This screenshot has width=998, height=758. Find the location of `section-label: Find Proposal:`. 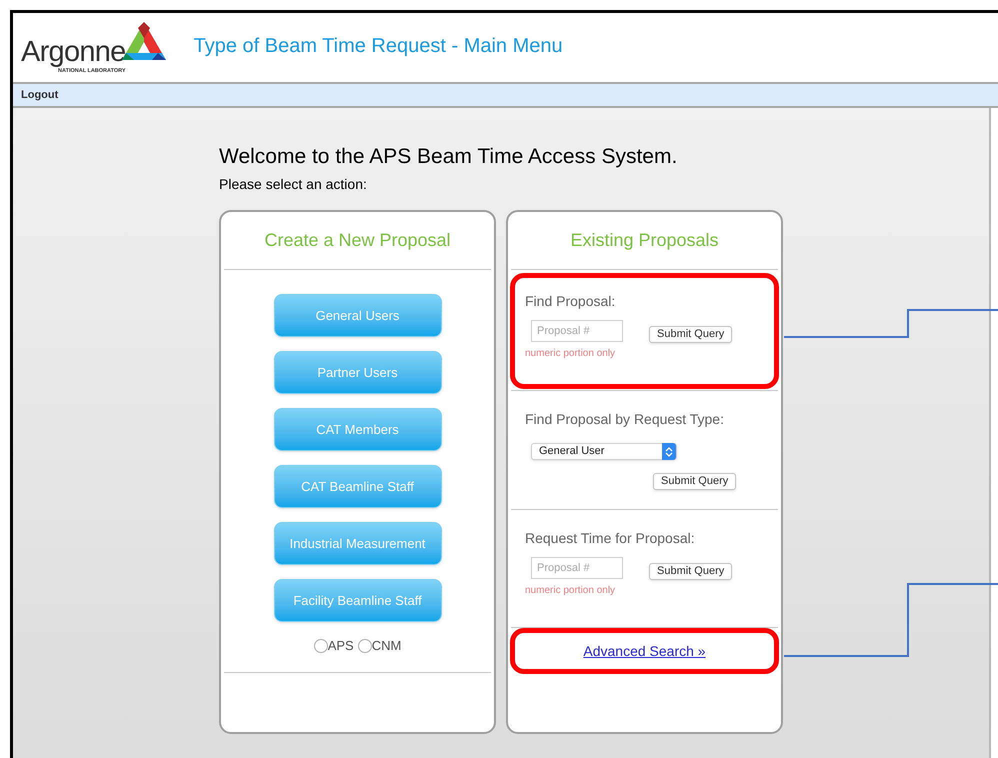

section-label: Find Proposal: is located at coordinates (570, 301).